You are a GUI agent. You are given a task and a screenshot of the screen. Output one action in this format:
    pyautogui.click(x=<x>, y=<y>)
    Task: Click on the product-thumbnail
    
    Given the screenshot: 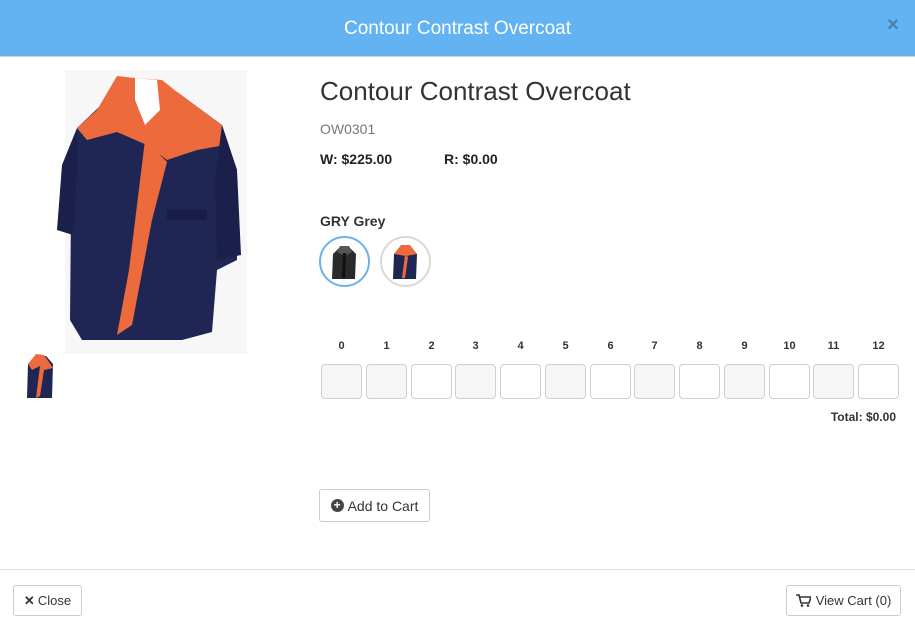 What is the action you would take?
    pyautogui.click(x=40, y=378)
    